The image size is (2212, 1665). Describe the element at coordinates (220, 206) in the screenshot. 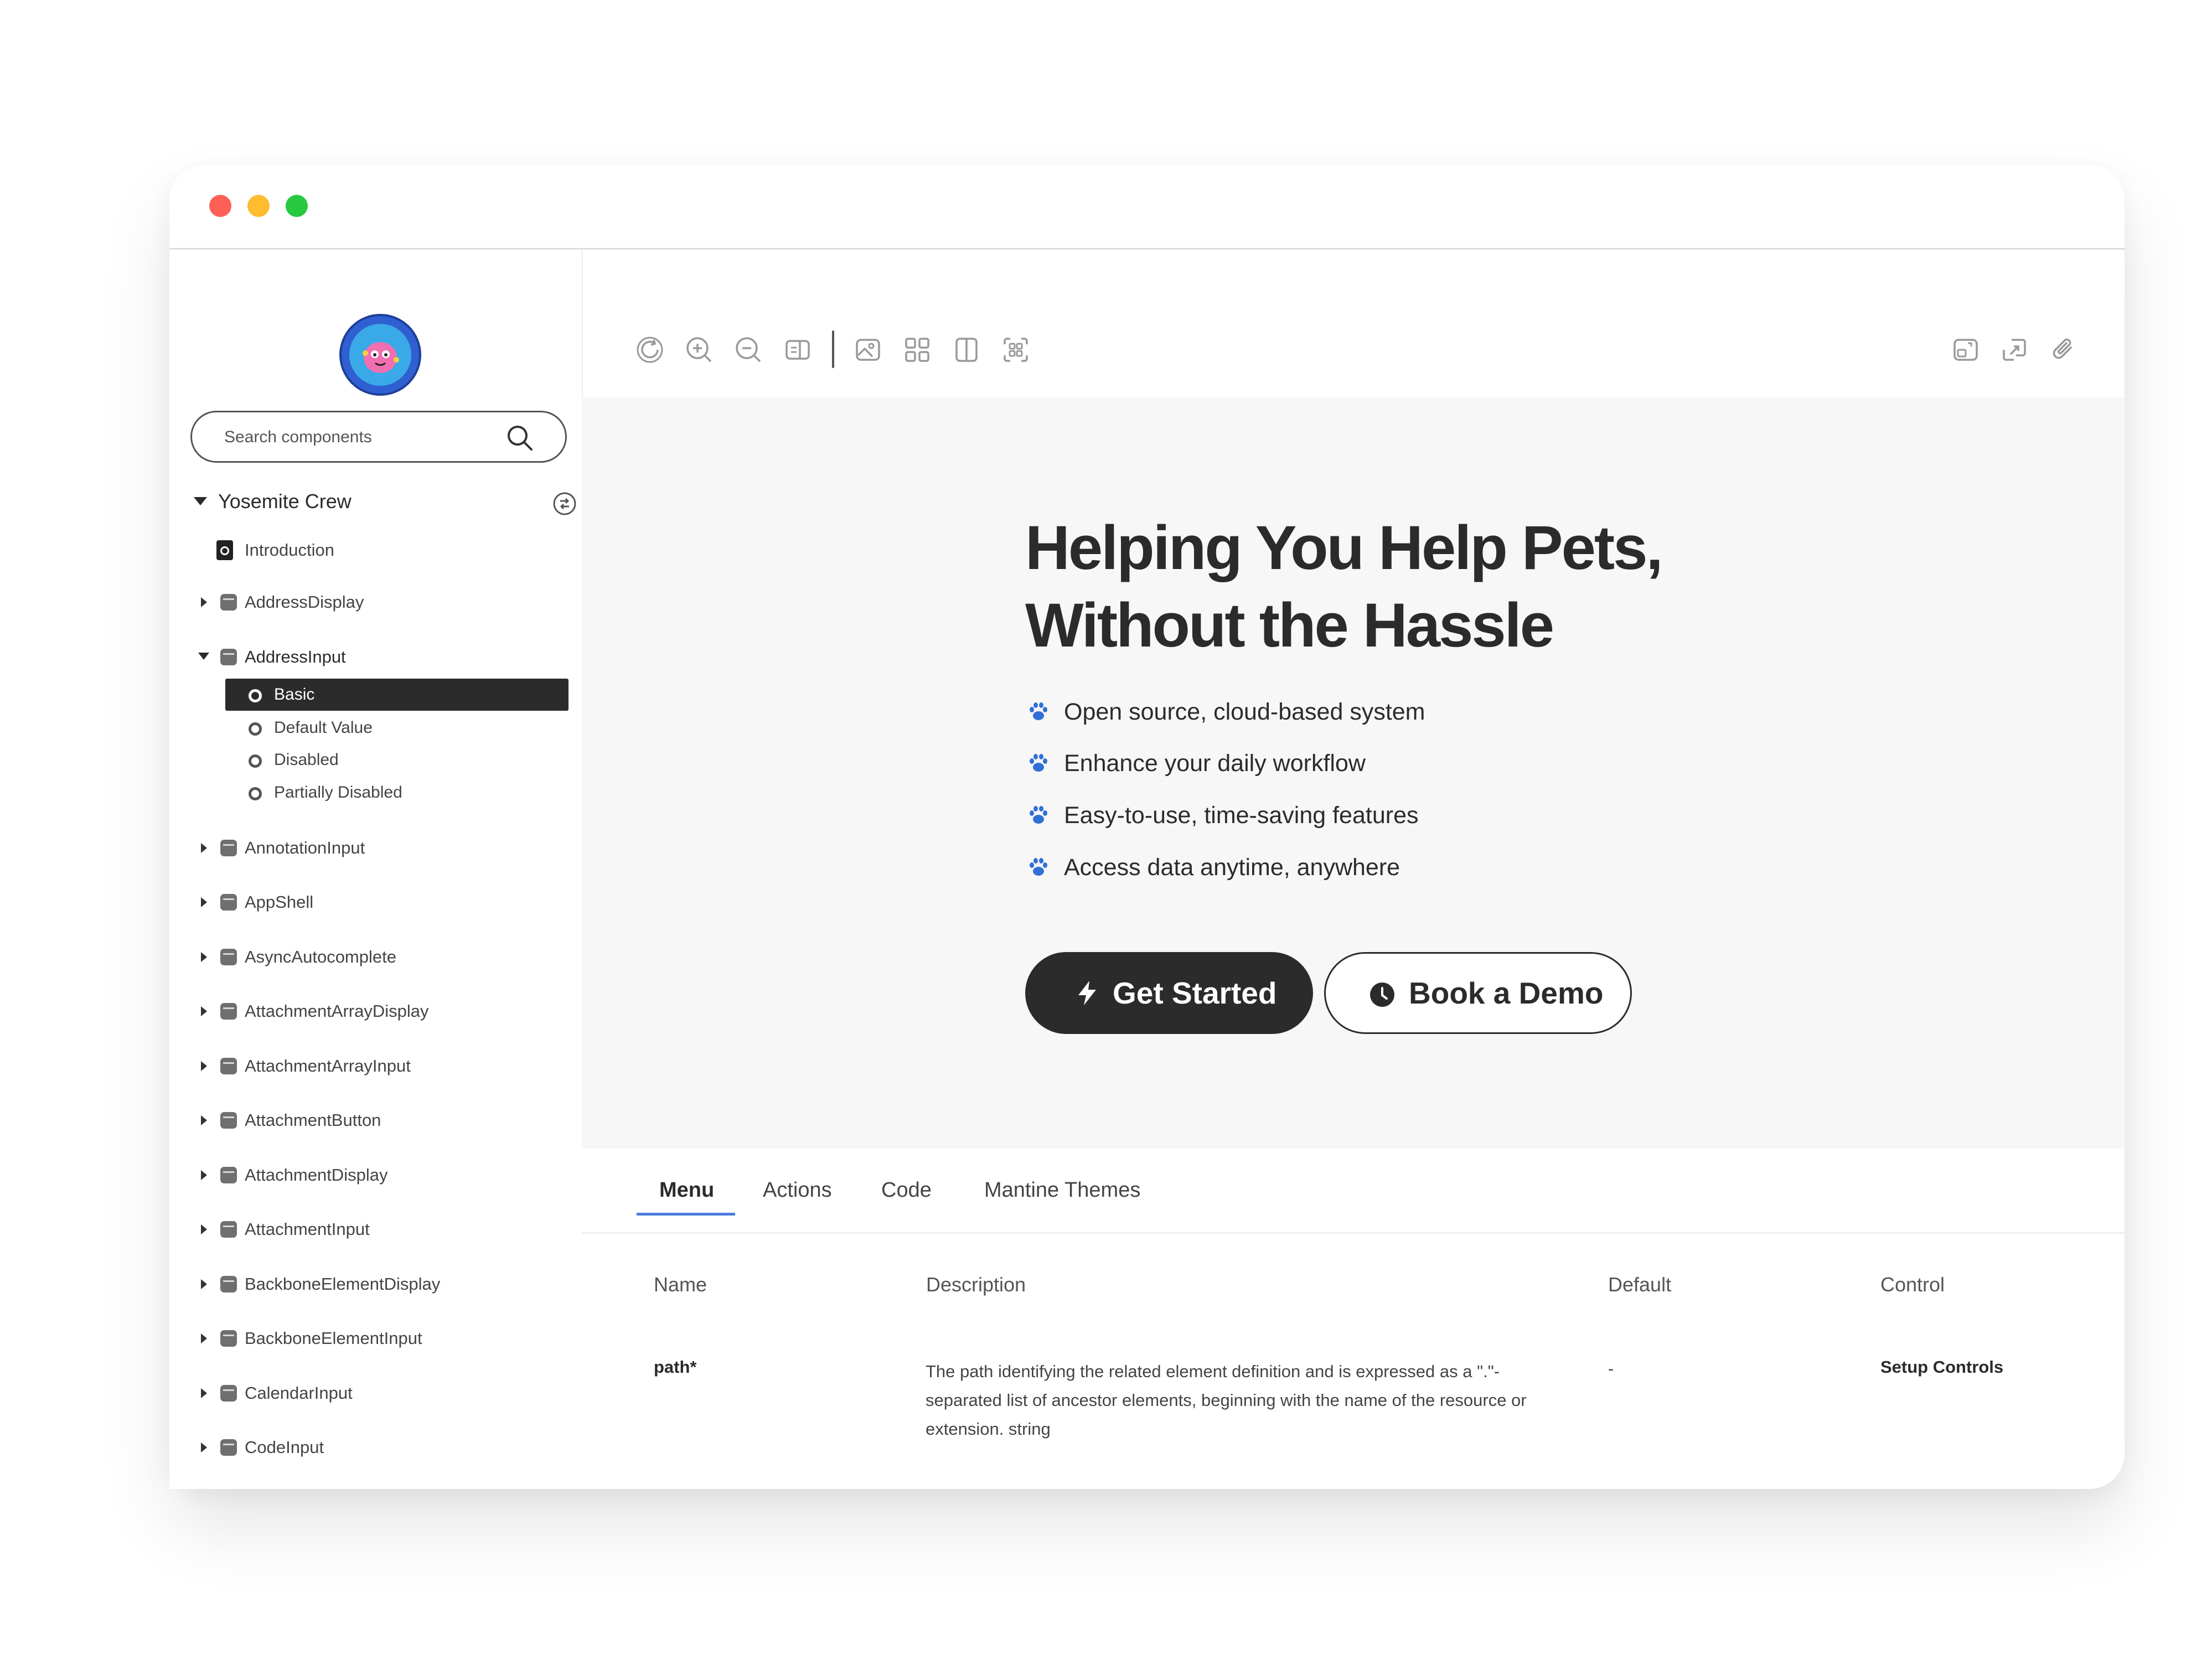

I see `close-window-button` at that location.